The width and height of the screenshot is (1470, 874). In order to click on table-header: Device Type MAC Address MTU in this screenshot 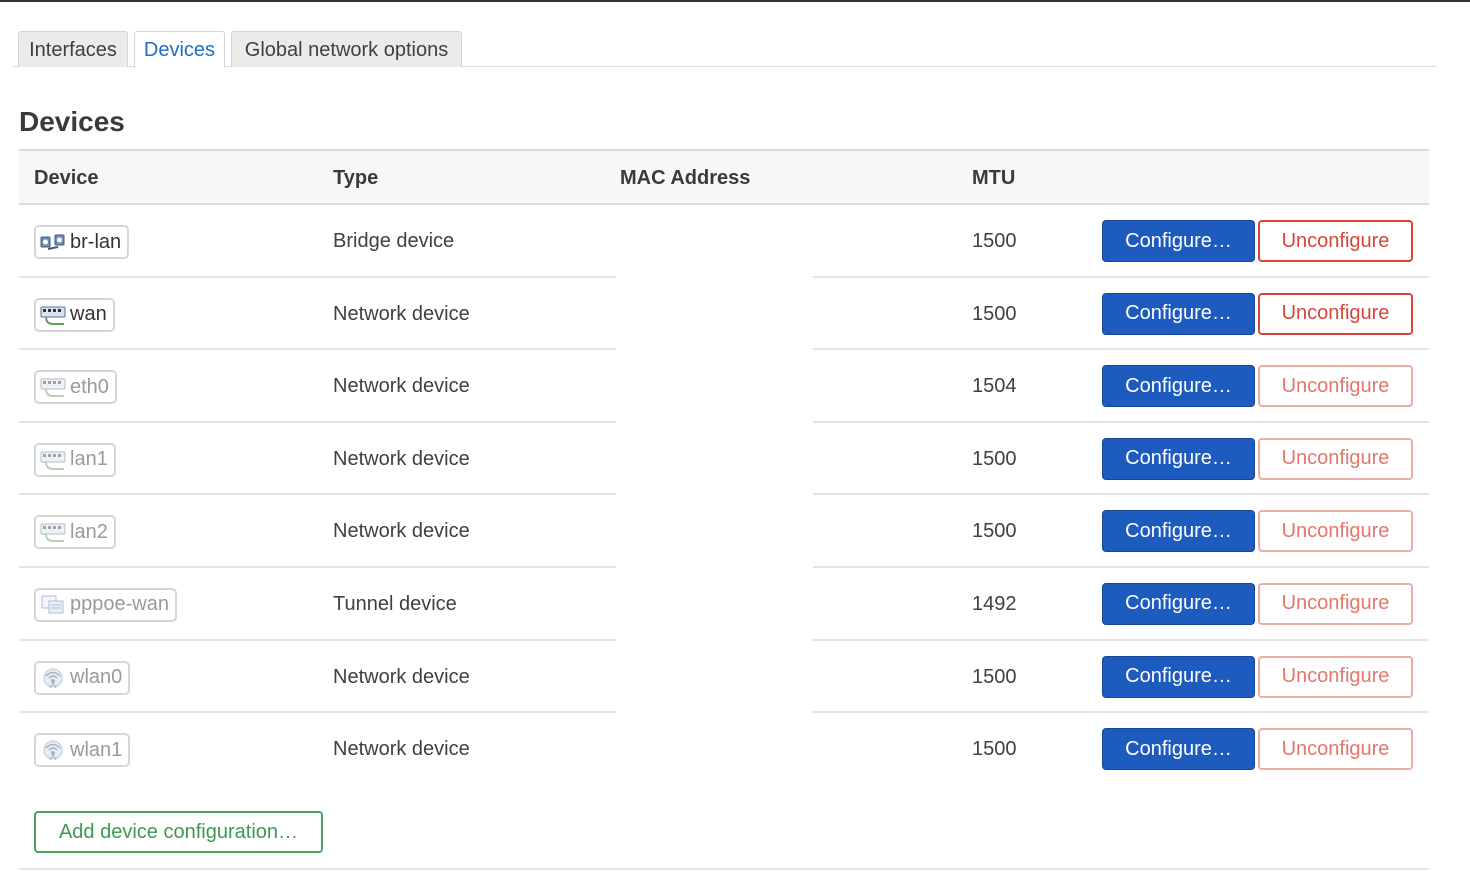, I will do `click(724, 177)`.